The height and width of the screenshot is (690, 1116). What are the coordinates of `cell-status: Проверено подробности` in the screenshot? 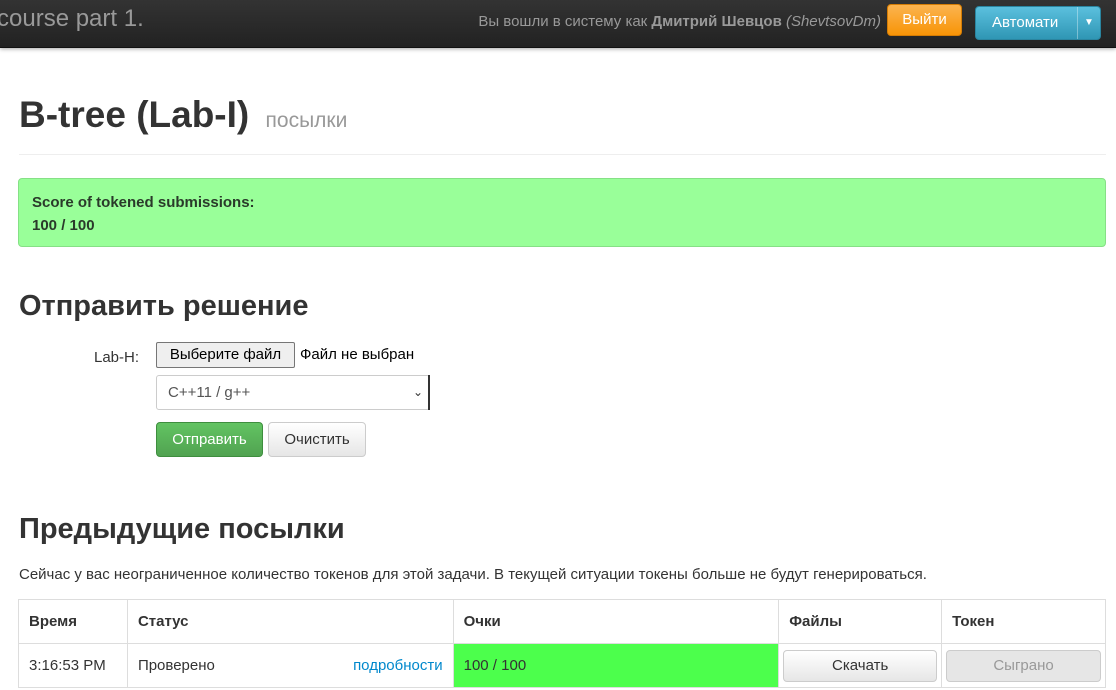 It's located at (290, 665).